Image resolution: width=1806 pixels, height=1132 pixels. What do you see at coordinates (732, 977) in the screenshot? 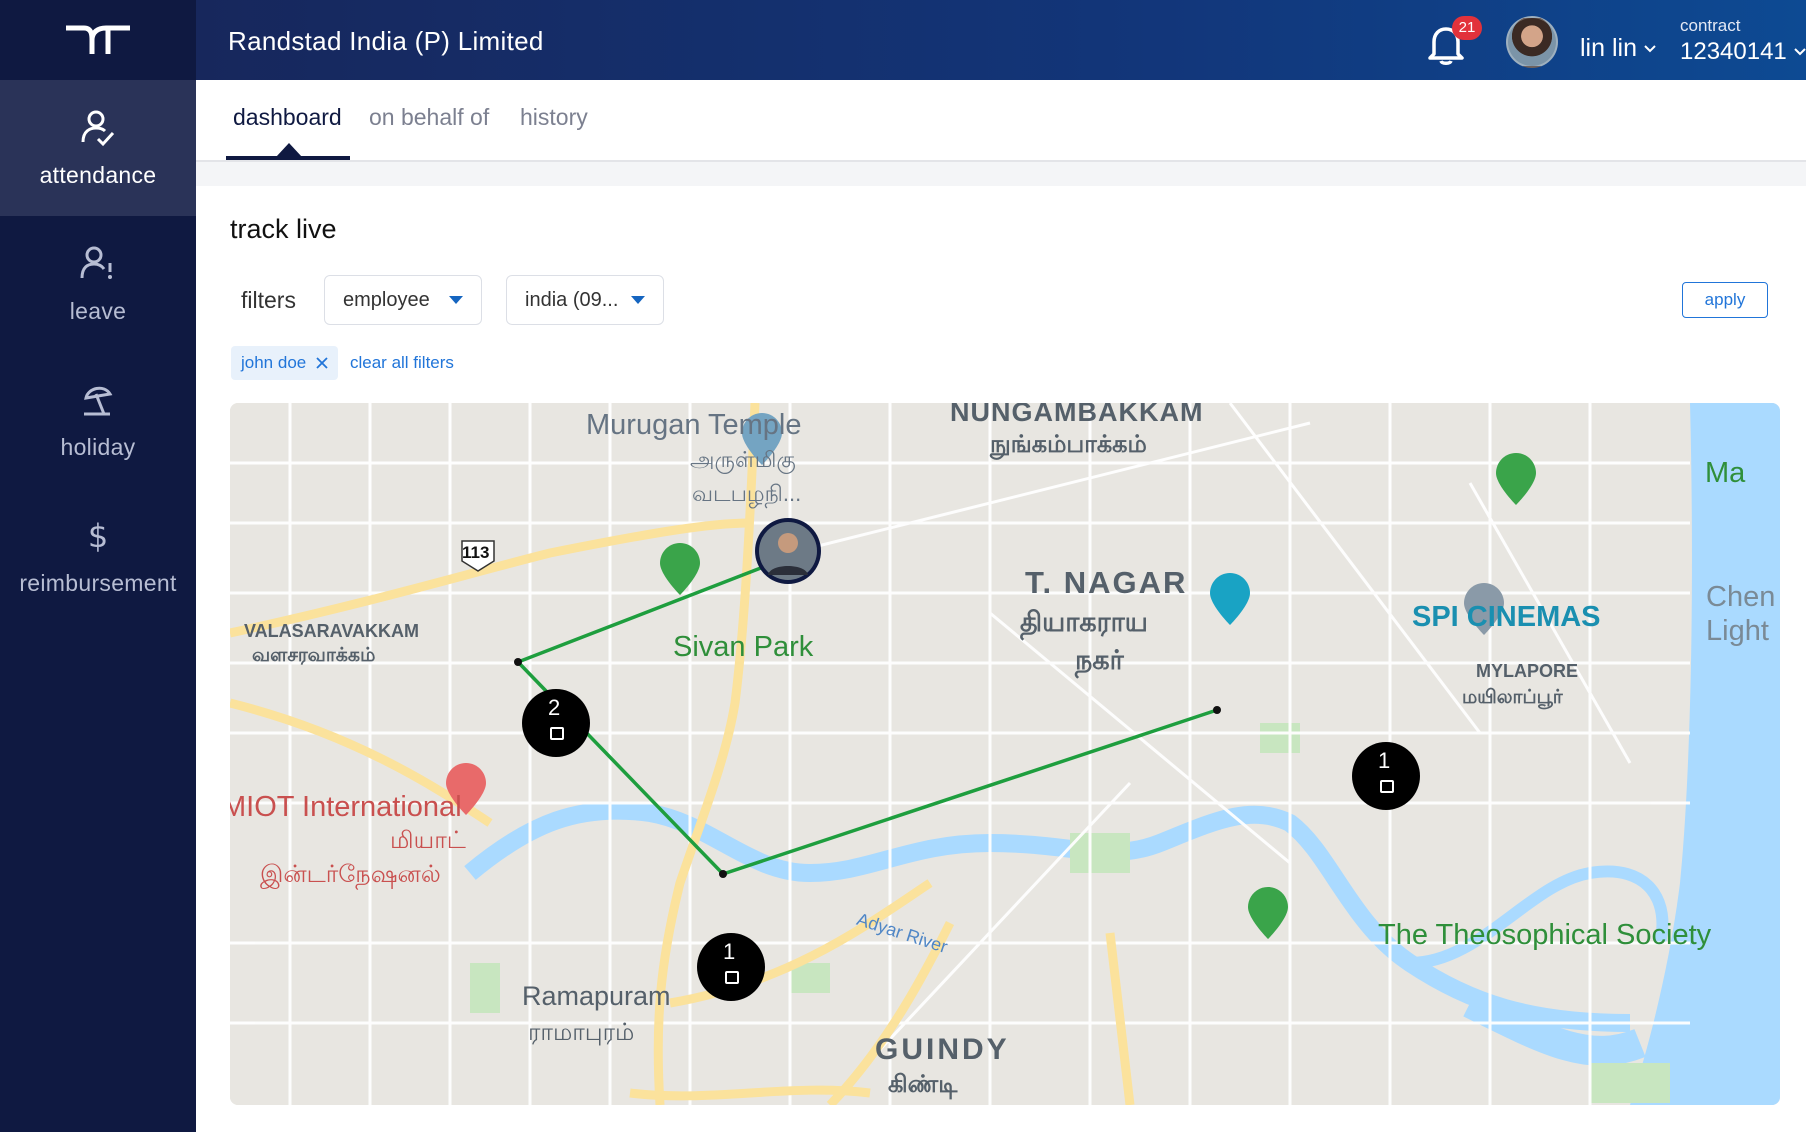
I see `check-out-icon` at bounding box center [732, 977].